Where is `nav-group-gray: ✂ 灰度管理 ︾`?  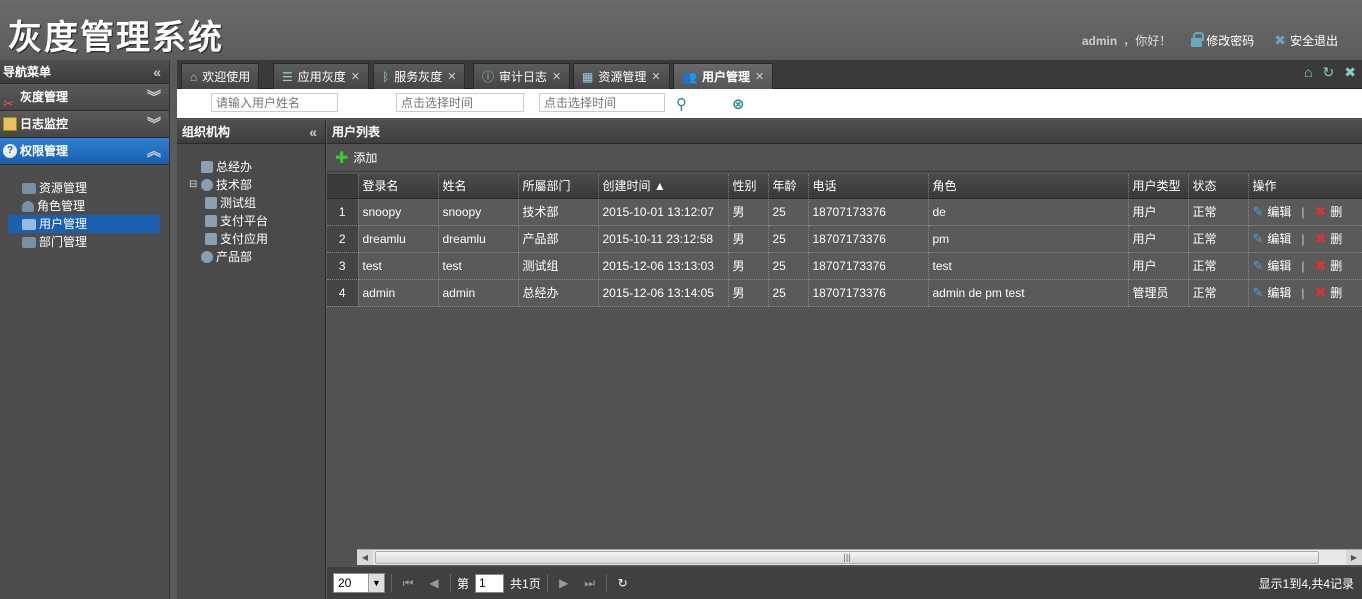 nav-group-gray: ✂ 灰度管理 ︾ is located at coordinates (84, 97).